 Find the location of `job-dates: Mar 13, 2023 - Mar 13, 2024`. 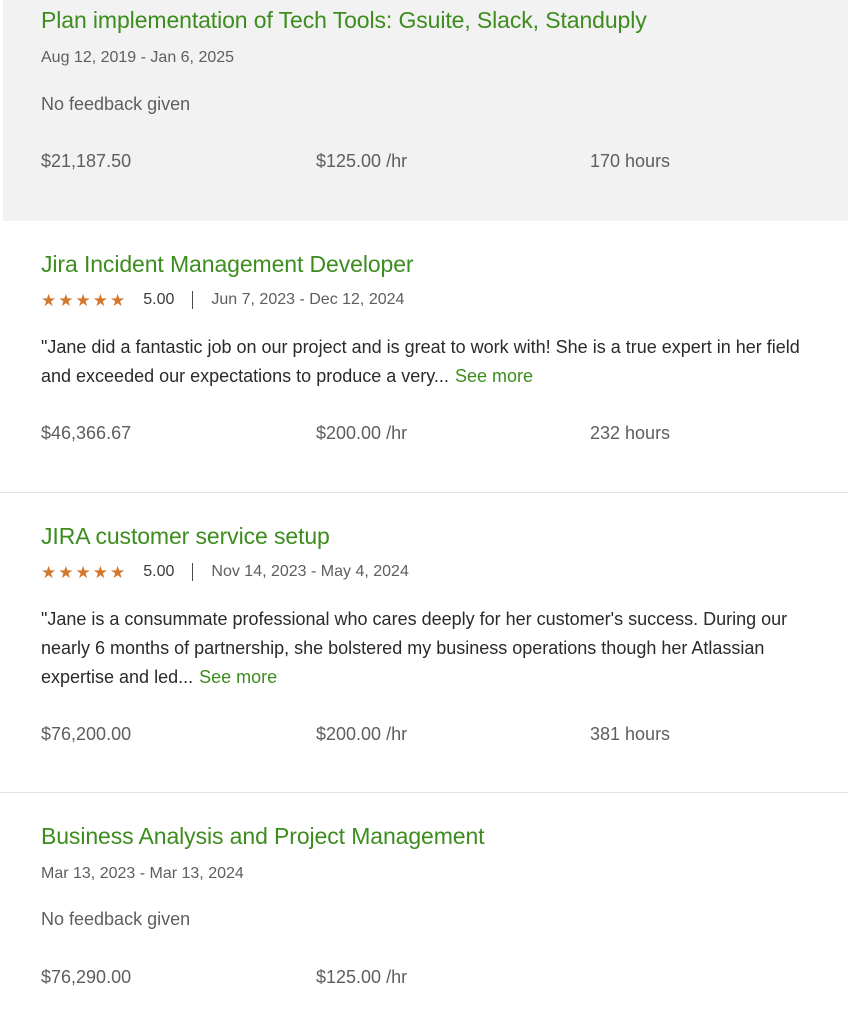

job-dates: Mar 13, 2023 - Mar 13, 2024 is located at coordinates (142, 873).